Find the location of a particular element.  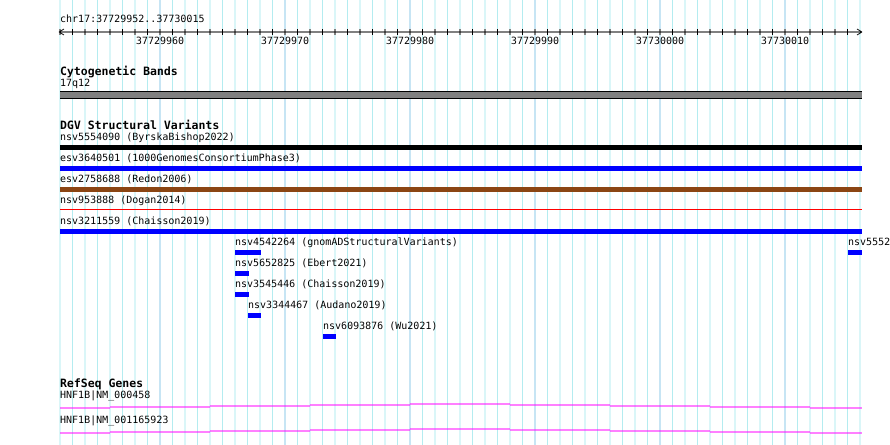

variant-label: nsv5554090 (ByrskaBishop2022) is located at coordinates (147, 138).